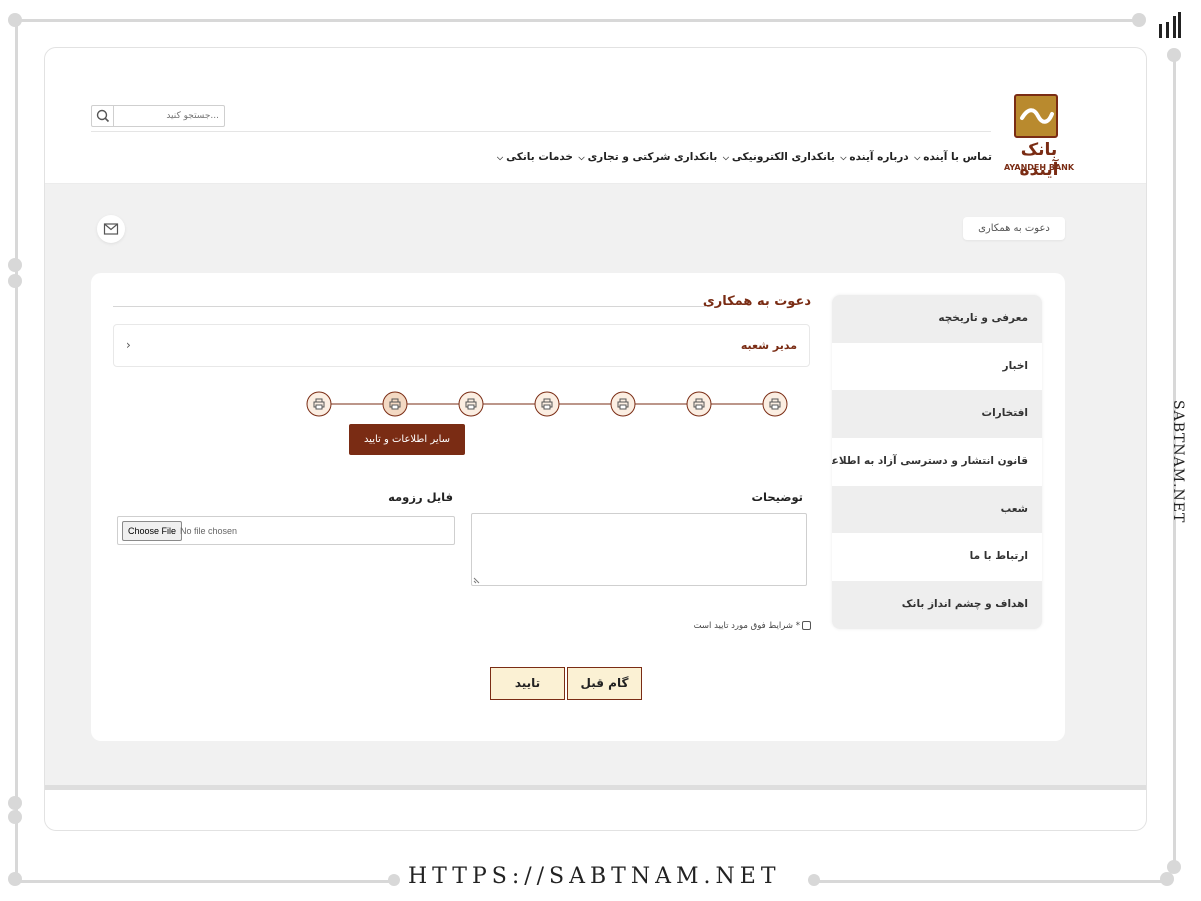 The width and height of the screenshot is (1201, 901). I want to click on resume-file-input: Choose File No file chosen, so click(286, 530).